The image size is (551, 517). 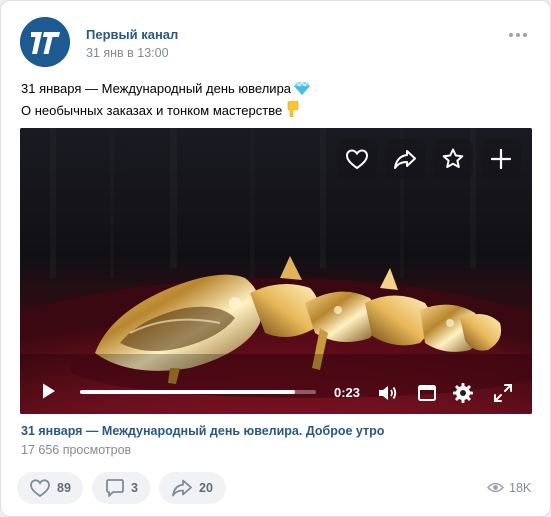 What do you see at coordinates (115, 488) in the screenshot?
I see `comment-icon` at bounding box center [115, 488].